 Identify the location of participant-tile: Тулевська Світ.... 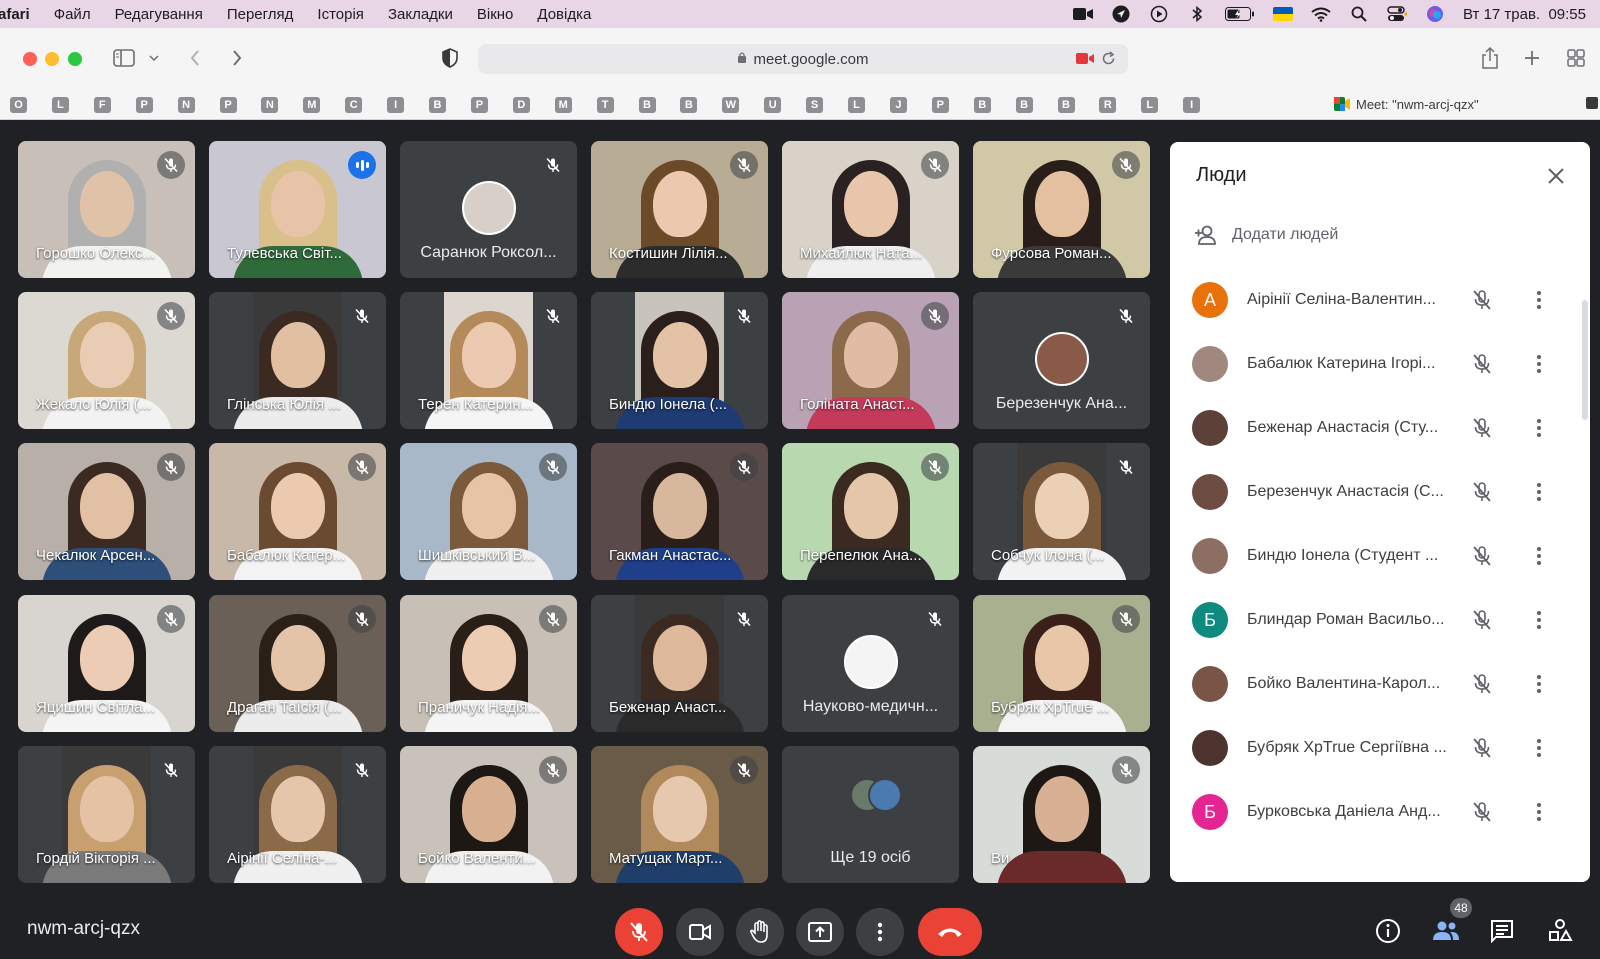
(297, 209).